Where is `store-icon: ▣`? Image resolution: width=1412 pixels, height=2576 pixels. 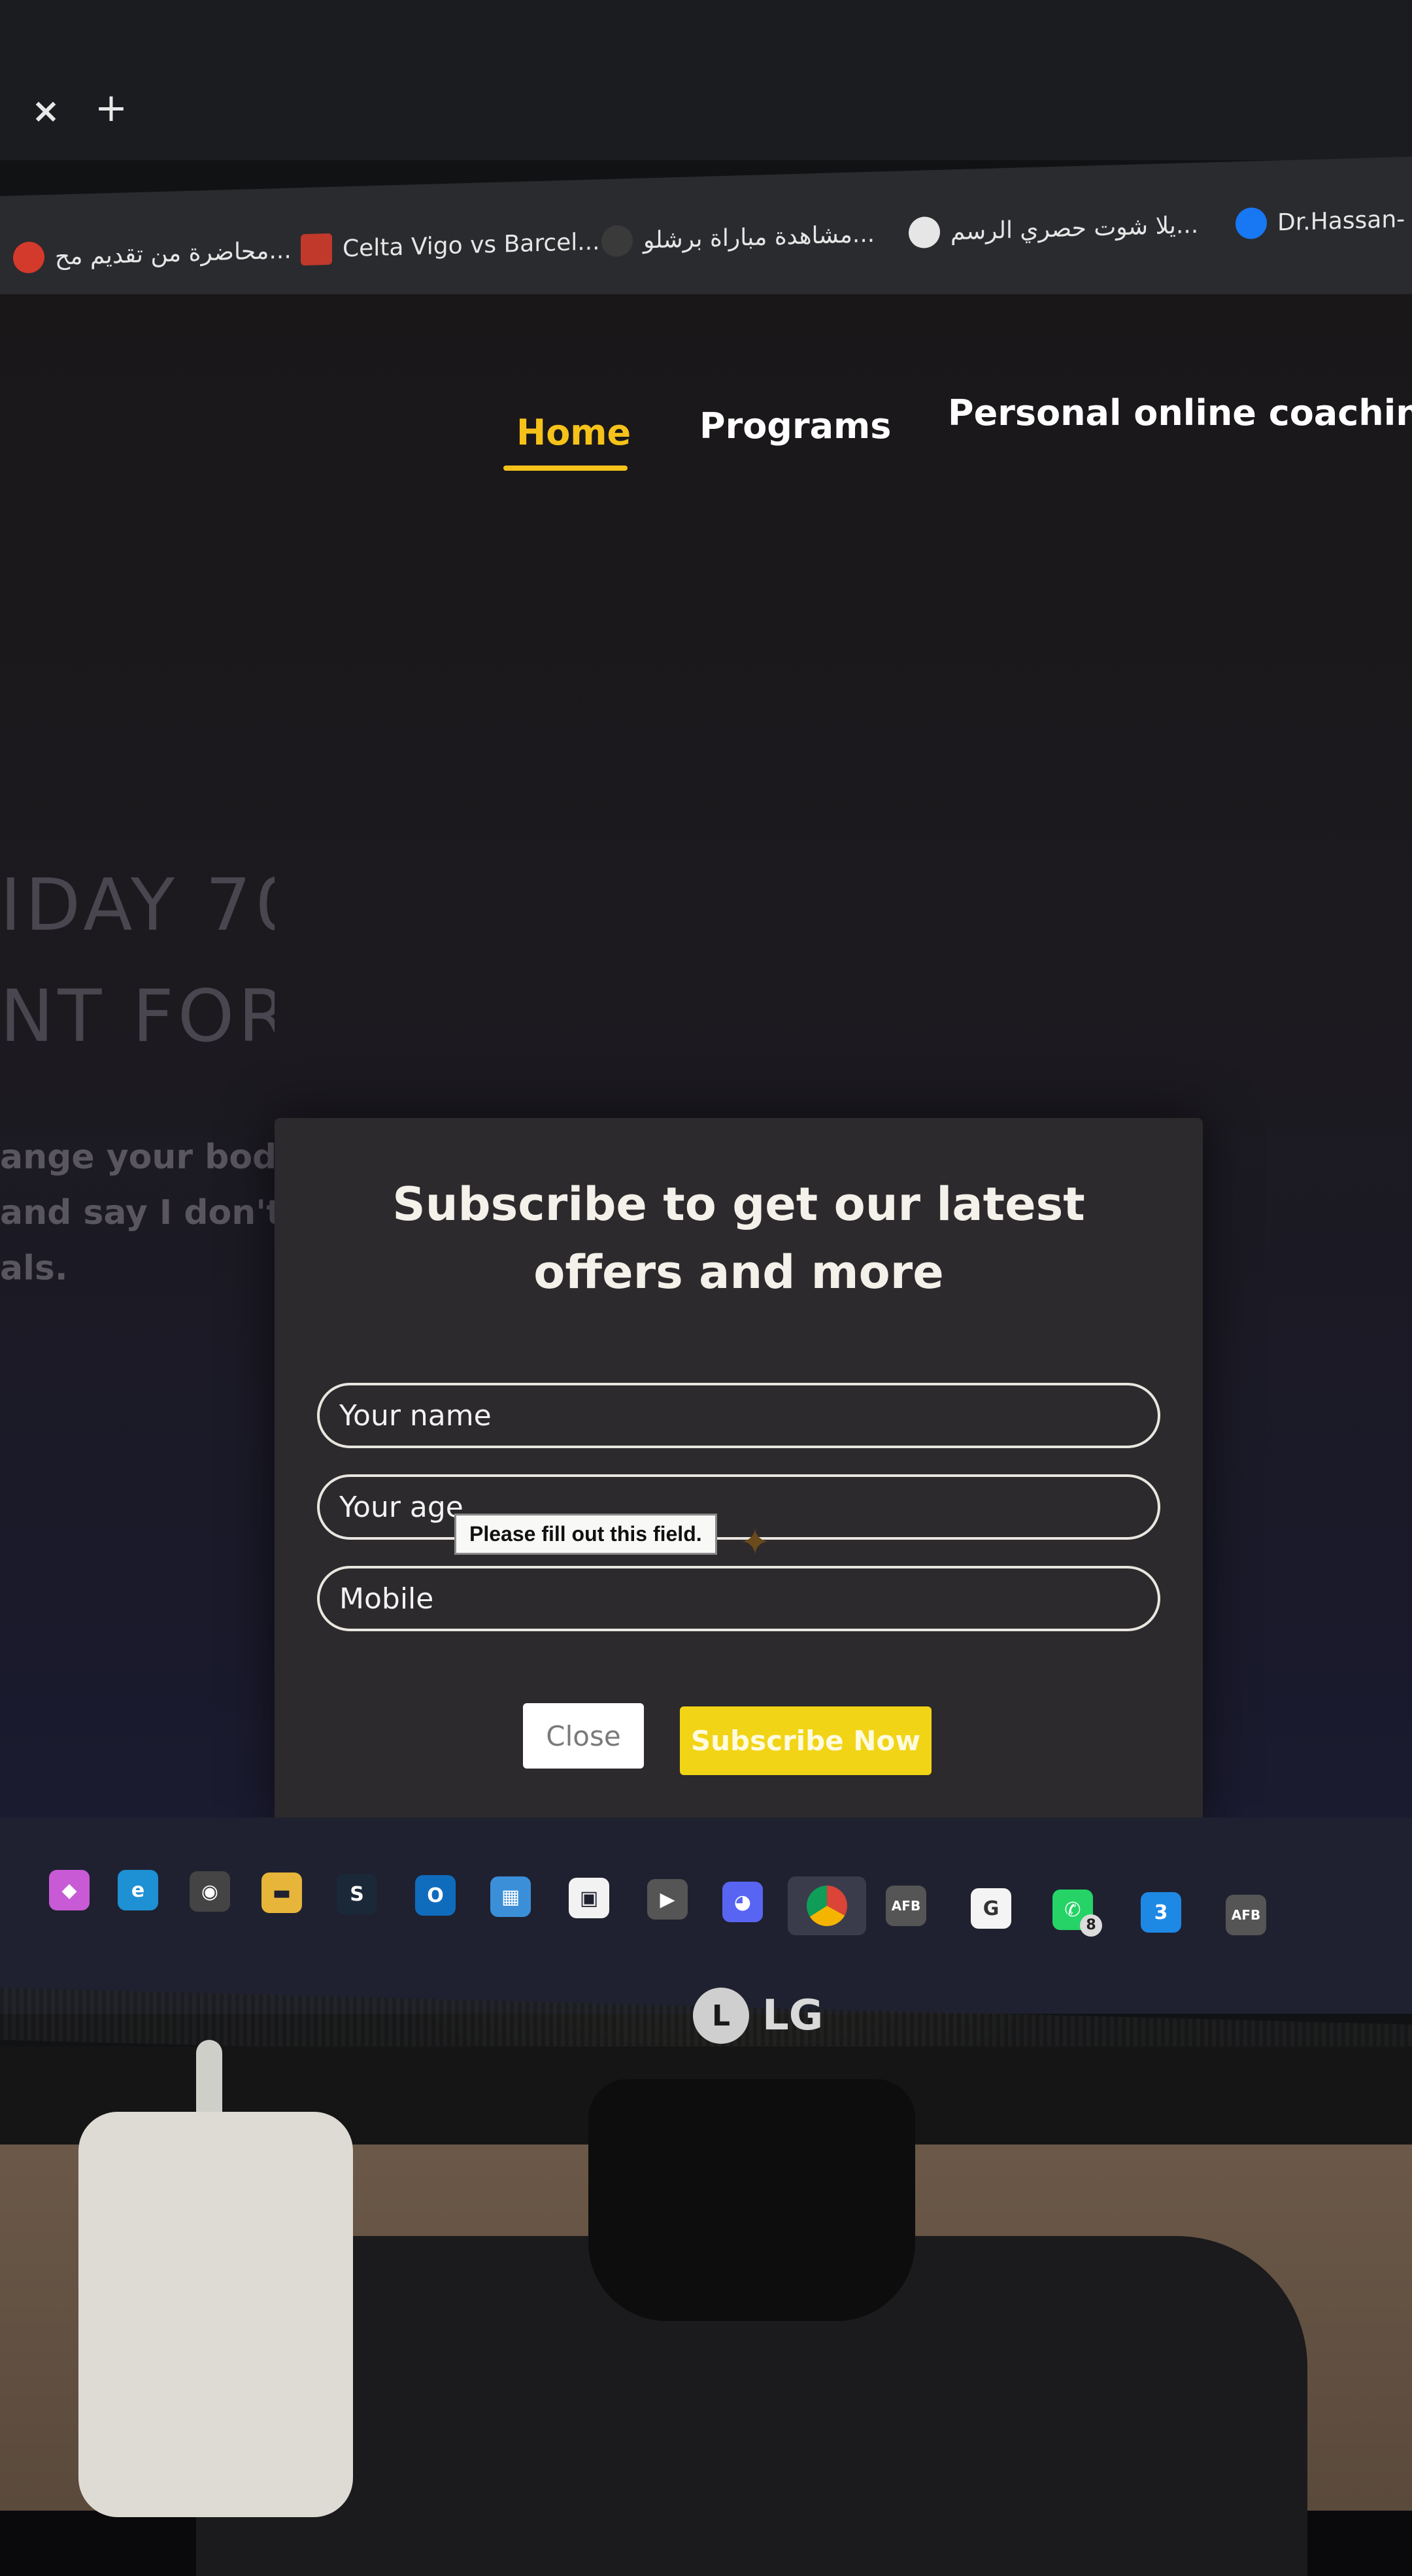 store-icon: ▣ is located at coordinates (589, 1898).